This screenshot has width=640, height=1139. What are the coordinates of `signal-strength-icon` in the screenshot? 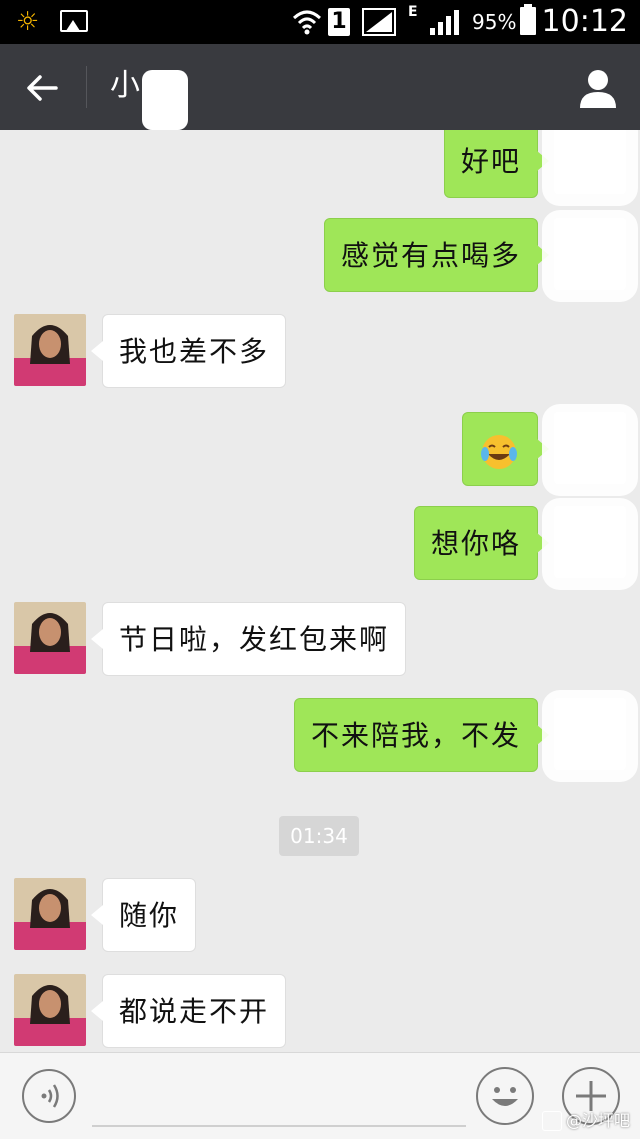 It's located at (379, 22).